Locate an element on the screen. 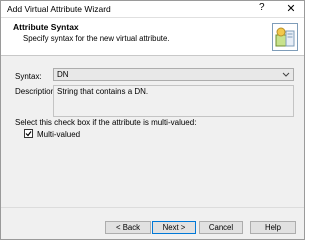  window-title: Add Virtual Attribute Wizard is located at coordinates (59, 9).